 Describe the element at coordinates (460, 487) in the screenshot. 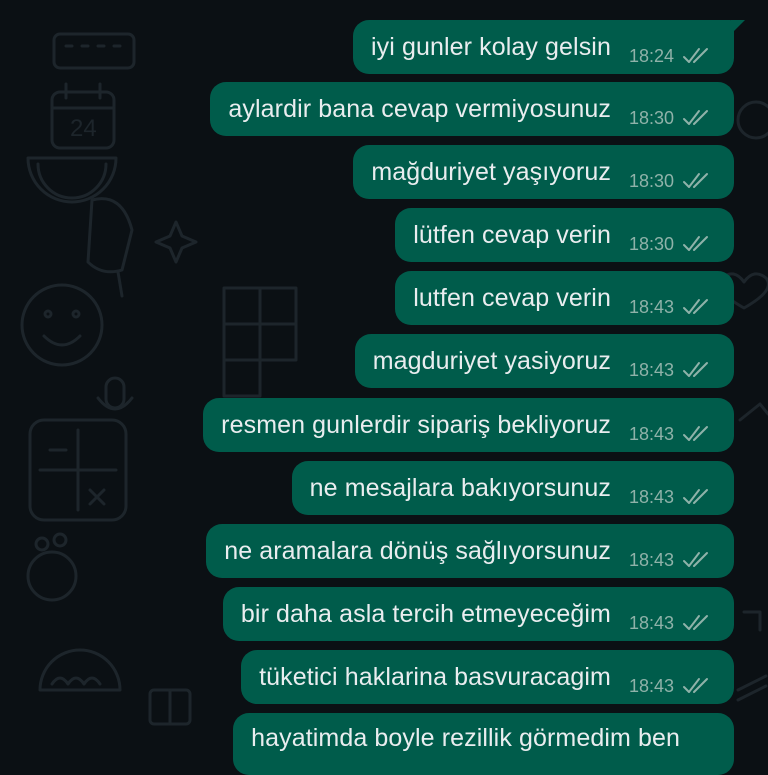

I see `message-text: ne mesajlara bakıyorsunuz` at that location.